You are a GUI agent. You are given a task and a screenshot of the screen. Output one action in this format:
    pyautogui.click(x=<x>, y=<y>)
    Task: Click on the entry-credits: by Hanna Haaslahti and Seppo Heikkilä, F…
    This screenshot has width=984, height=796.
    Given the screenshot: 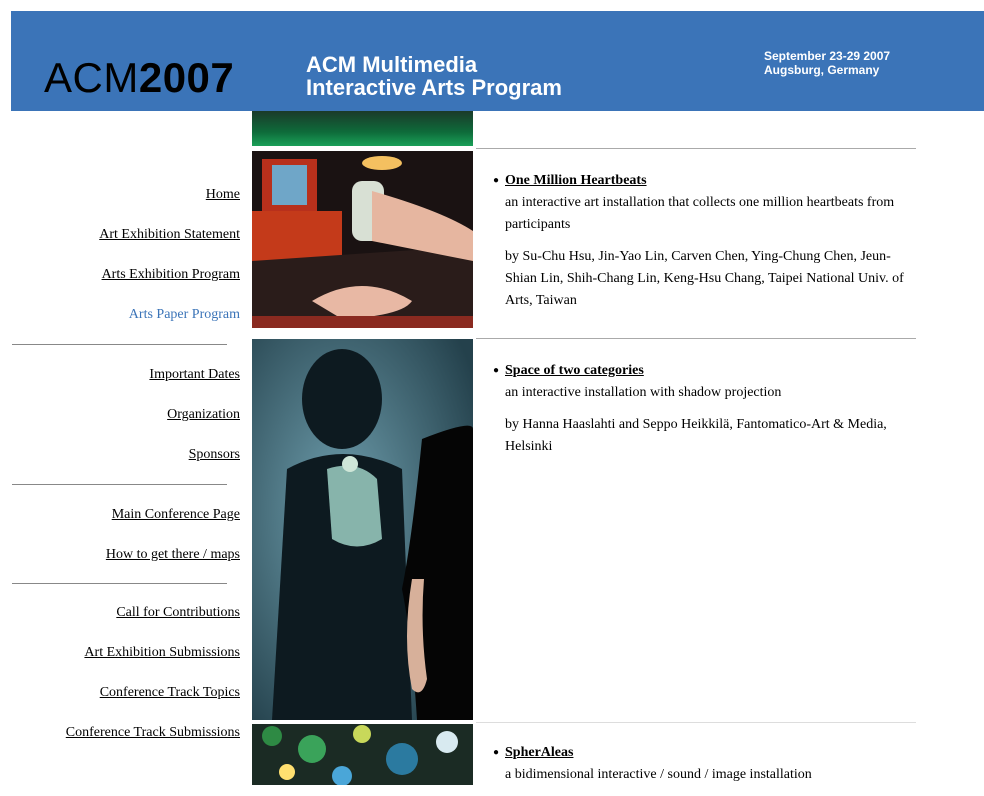 What is the action you would take?
    pyautogui.click(x=696, y=435)
    